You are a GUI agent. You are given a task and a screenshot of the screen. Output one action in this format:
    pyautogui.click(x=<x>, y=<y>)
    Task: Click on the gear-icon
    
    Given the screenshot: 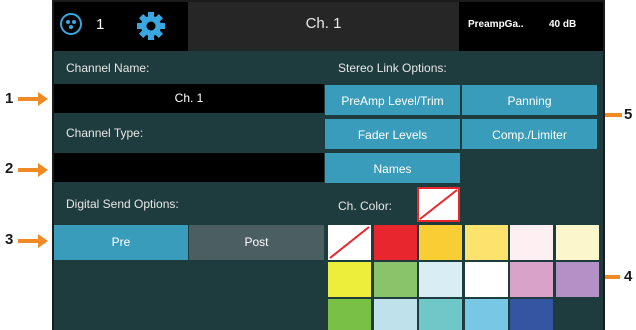 What is the action you would take?
    pyautogui.click(x=151, y=26)
    